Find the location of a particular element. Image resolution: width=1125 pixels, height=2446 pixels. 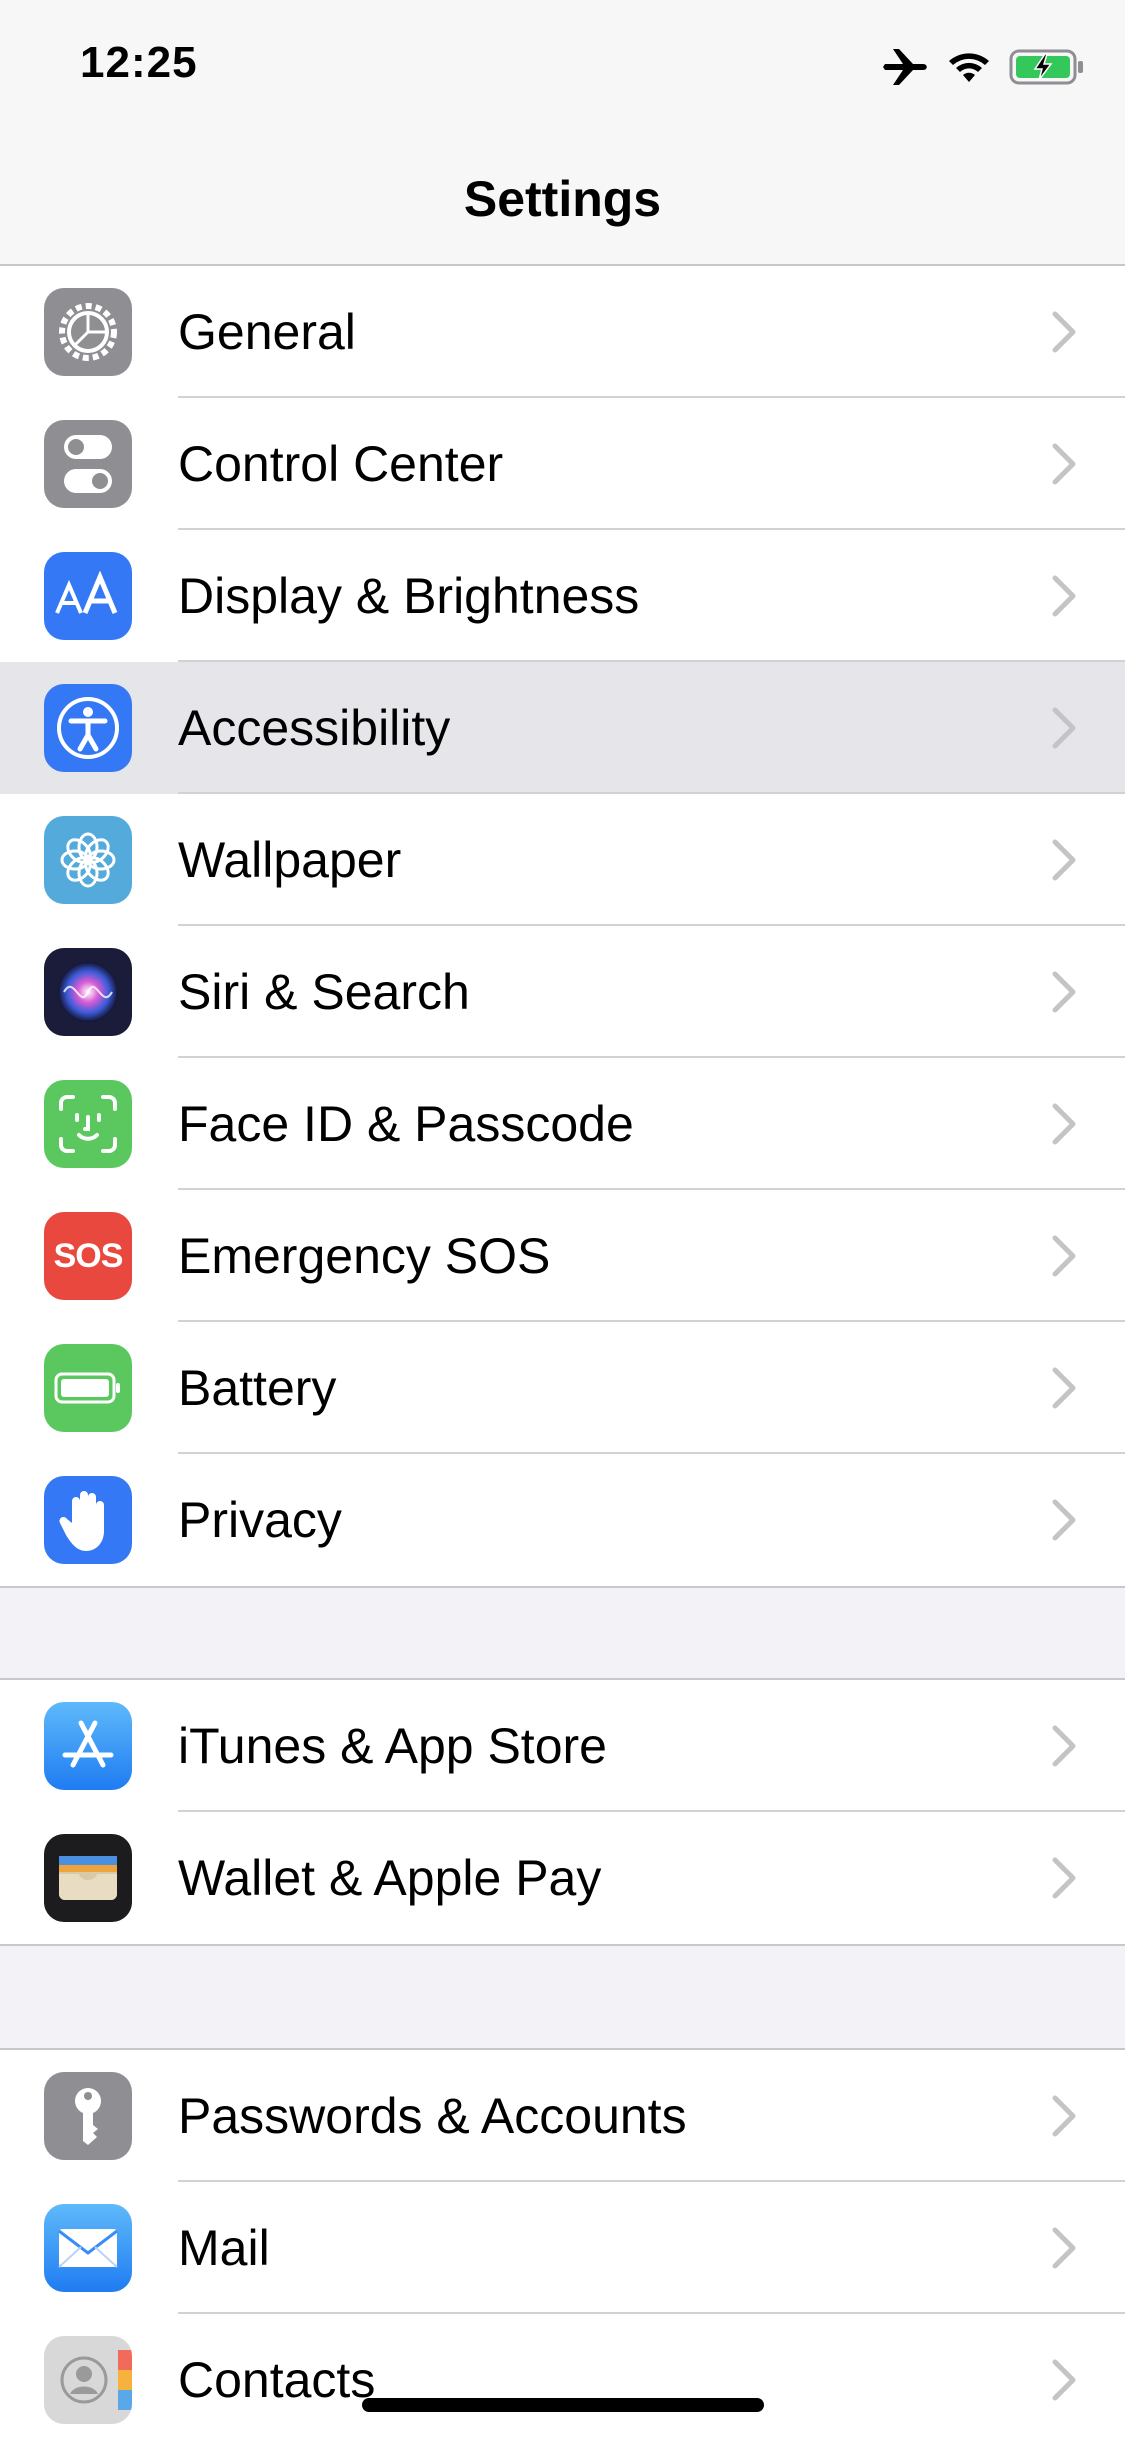

row-contacts: Contacts is located at coordinates (562, 2380).